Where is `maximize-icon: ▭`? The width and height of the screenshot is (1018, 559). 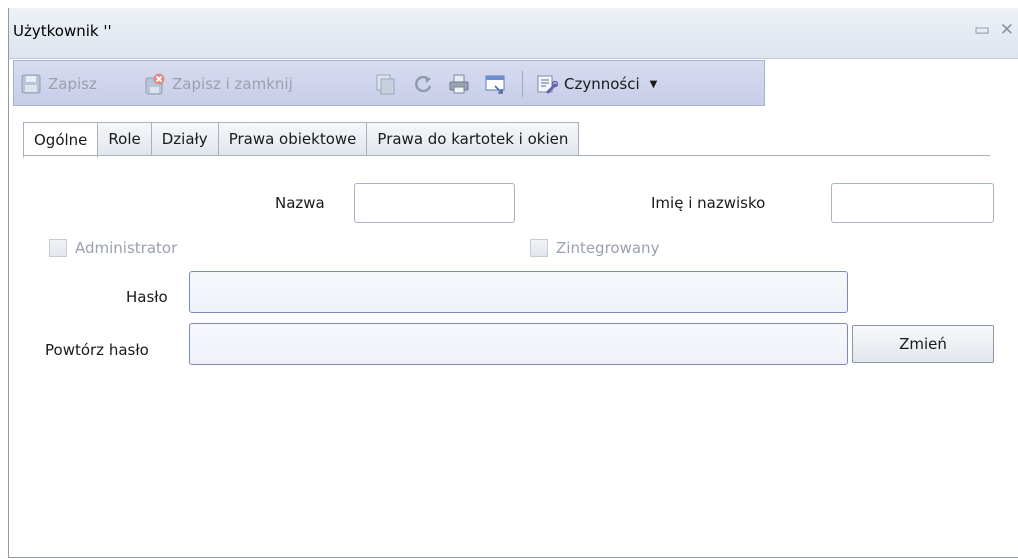 maximize-icon: ▭ is located at coordinates (982, 30).